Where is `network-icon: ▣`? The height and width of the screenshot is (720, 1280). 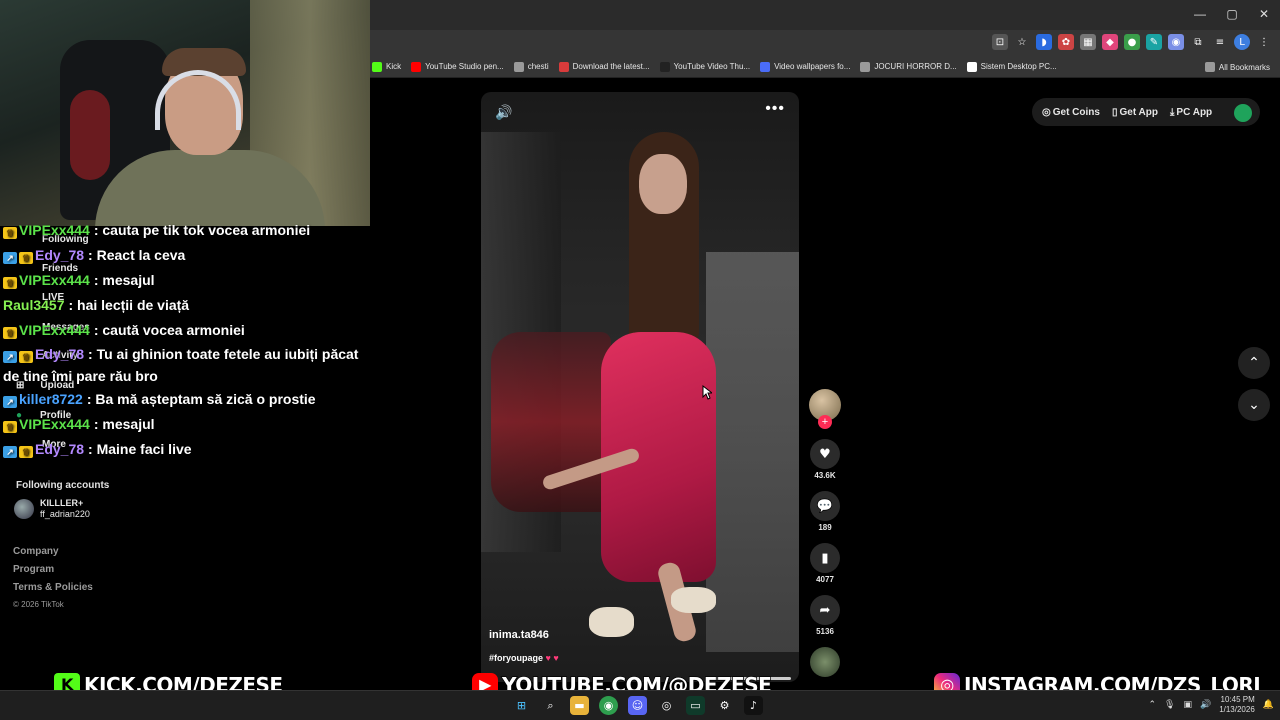 network-icon: ▣ is located at coordinates (1187, 705).